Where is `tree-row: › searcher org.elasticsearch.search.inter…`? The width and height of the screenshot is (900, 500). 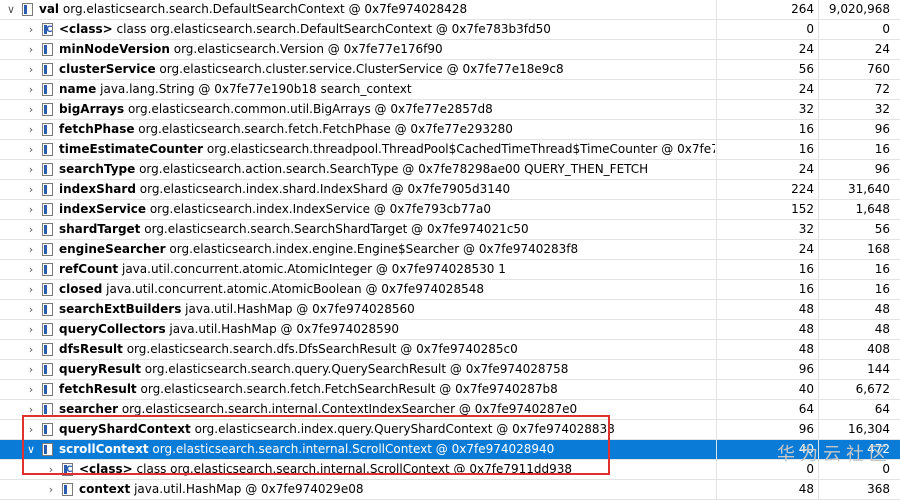
tree-row: › searcher org.elasticsearch.search.inter… is located at coordinates (450, 410).